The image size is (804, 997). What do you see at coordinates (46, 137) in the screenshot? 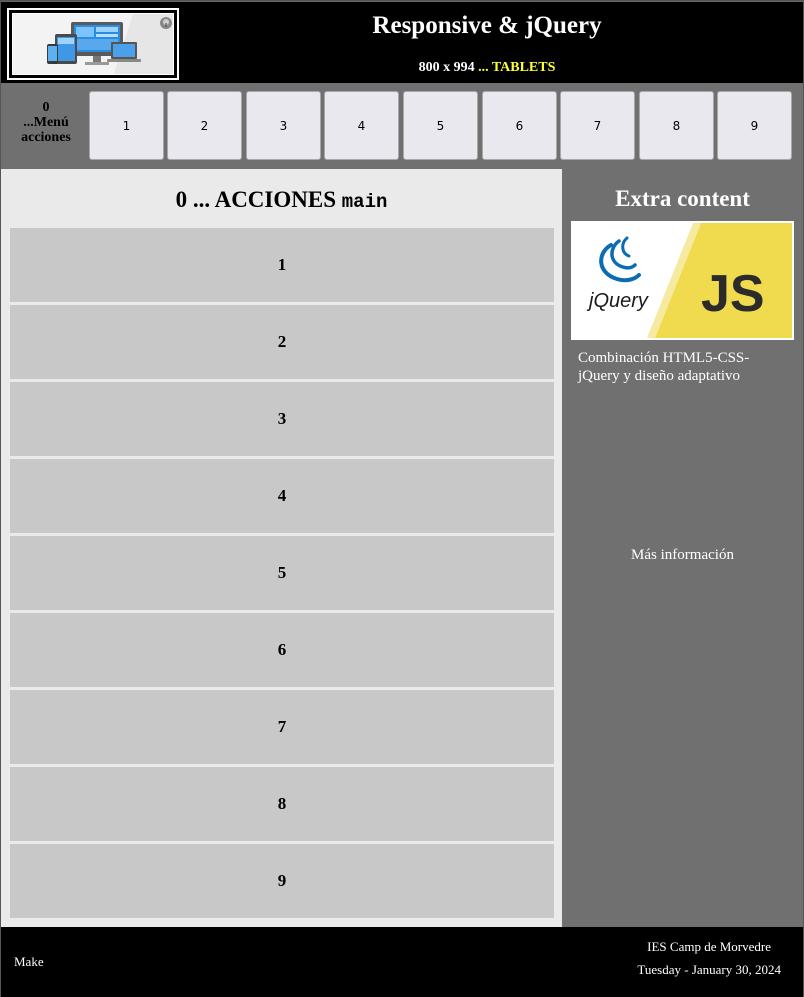
I see `nav-label-line3: acciones` at bounding box center [46, 137].